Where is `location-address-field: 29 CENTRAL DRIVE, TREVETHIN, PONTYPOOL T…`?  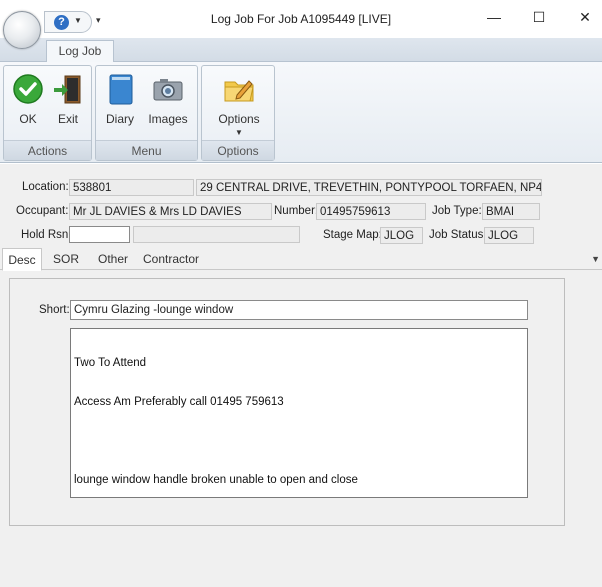
location-address-field: 29 CENTRAL DRIVE, TREVETHIN, PONTYPOOL T… is located at coordinates (369, 187).